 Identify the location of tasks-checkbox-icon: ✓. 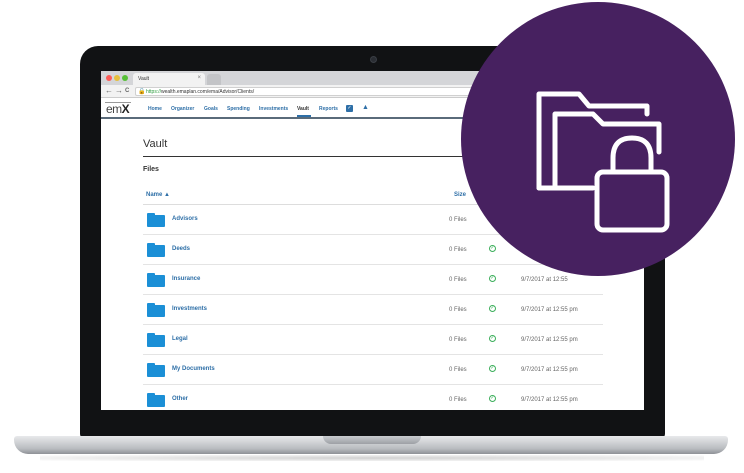
(349, 108).